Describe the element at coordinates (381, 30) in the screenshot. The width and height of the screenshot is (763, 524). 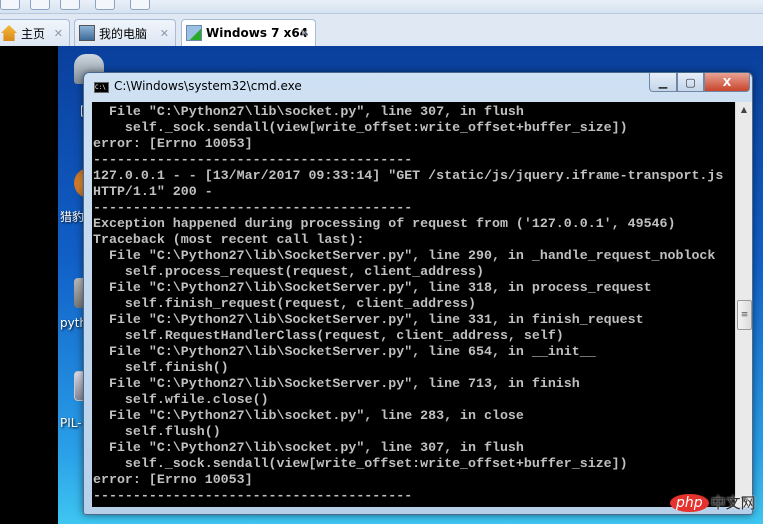
I see `tab-bar: 主页 ✕ 我的电脑 ✕ Windows 7 x64 ✕` at that location.